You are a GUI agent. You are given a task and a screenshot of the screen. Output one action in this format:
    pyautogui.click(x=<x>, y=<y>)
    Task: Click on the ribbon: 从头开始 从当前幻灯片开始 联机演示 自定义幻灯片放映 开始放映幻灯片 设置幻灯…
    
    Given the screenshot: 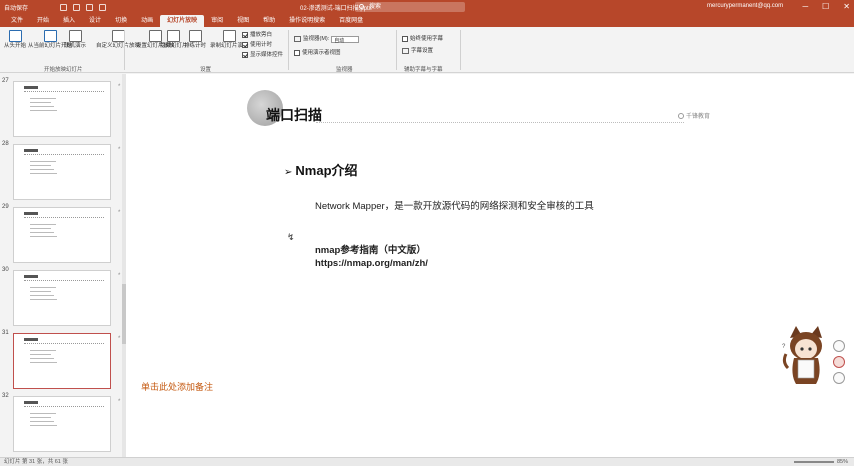 What is the action you would take?
    pyautogui.click(x=427, y=50)
    